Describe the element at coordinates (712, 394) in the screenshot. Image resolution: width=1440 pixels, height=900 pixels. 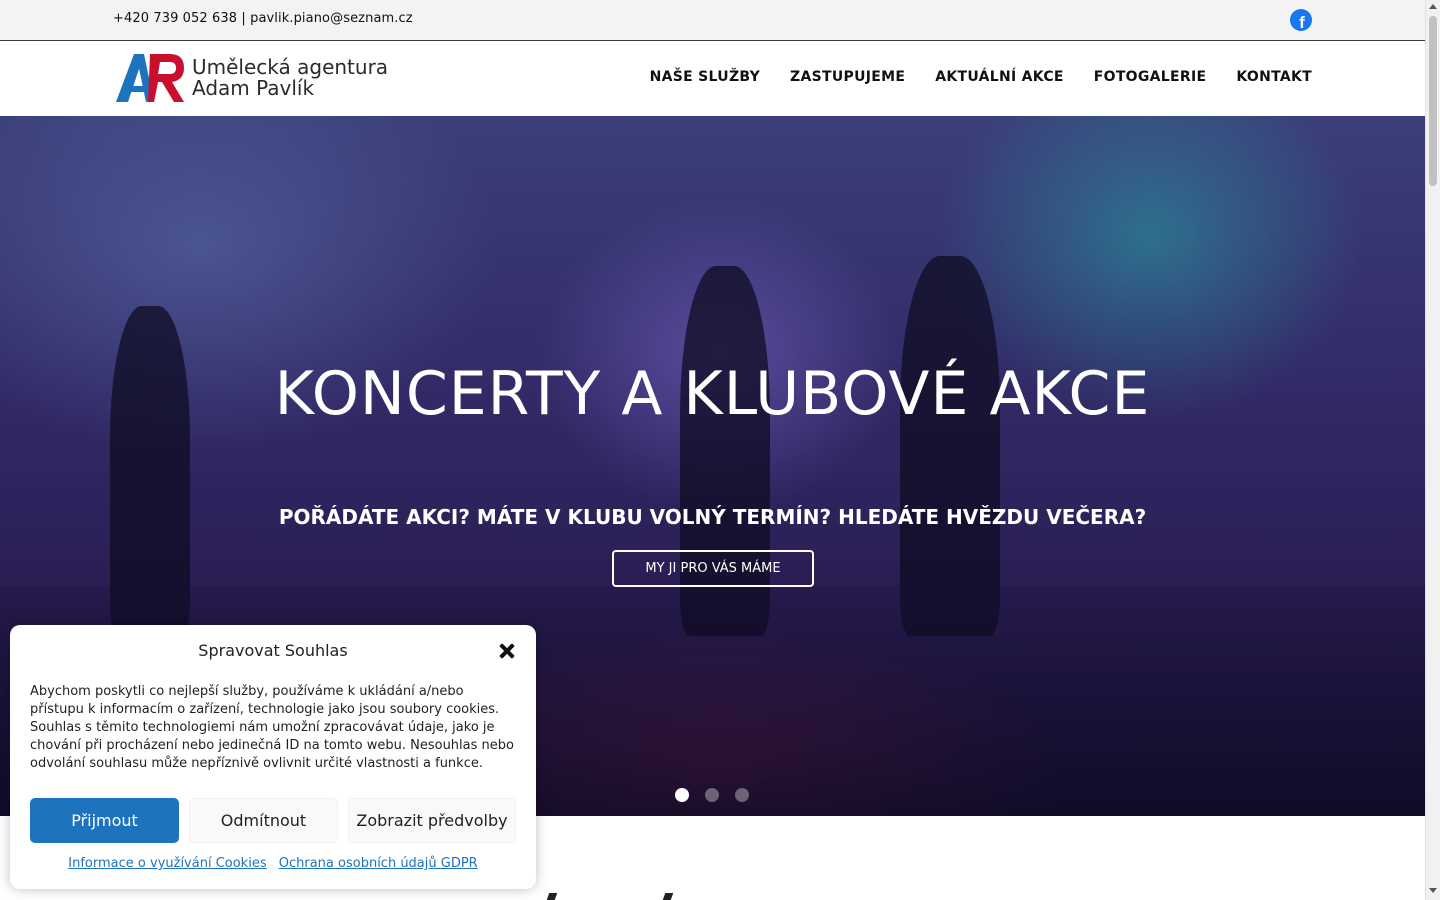
I see `hero-title: KONCERTY A KLUBOVÉ AKCE` at that location.